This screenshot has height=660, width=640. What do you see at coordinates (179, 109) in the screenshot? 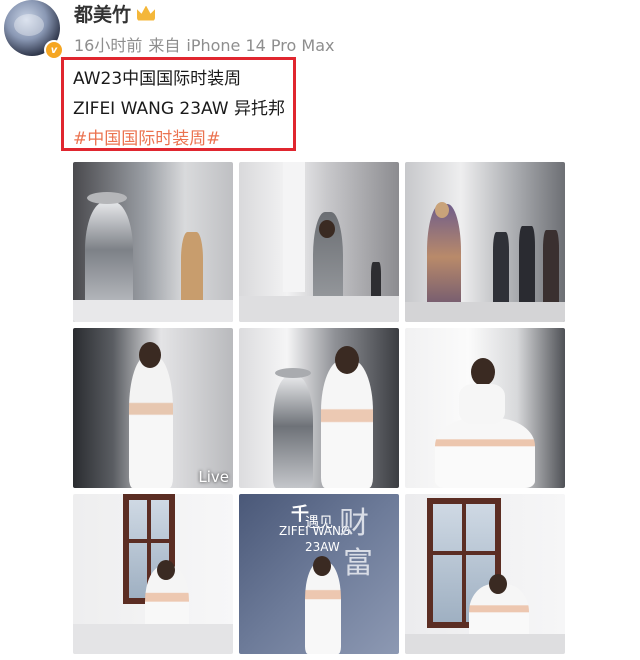
I see `post-text-line-2: ZIFEI WANG 23AW 异托邦` at bounding box center [179, 109].